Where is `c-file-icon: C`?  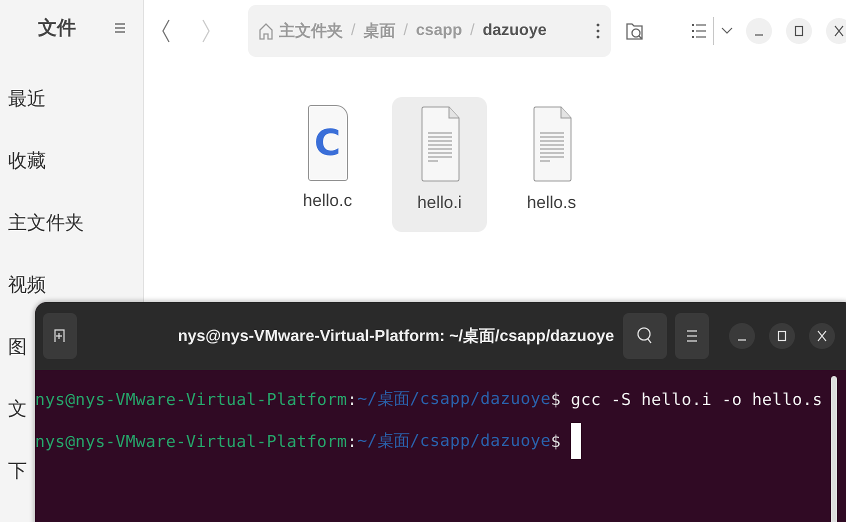 c-file-icon: C is located at coordinates (328, 143).